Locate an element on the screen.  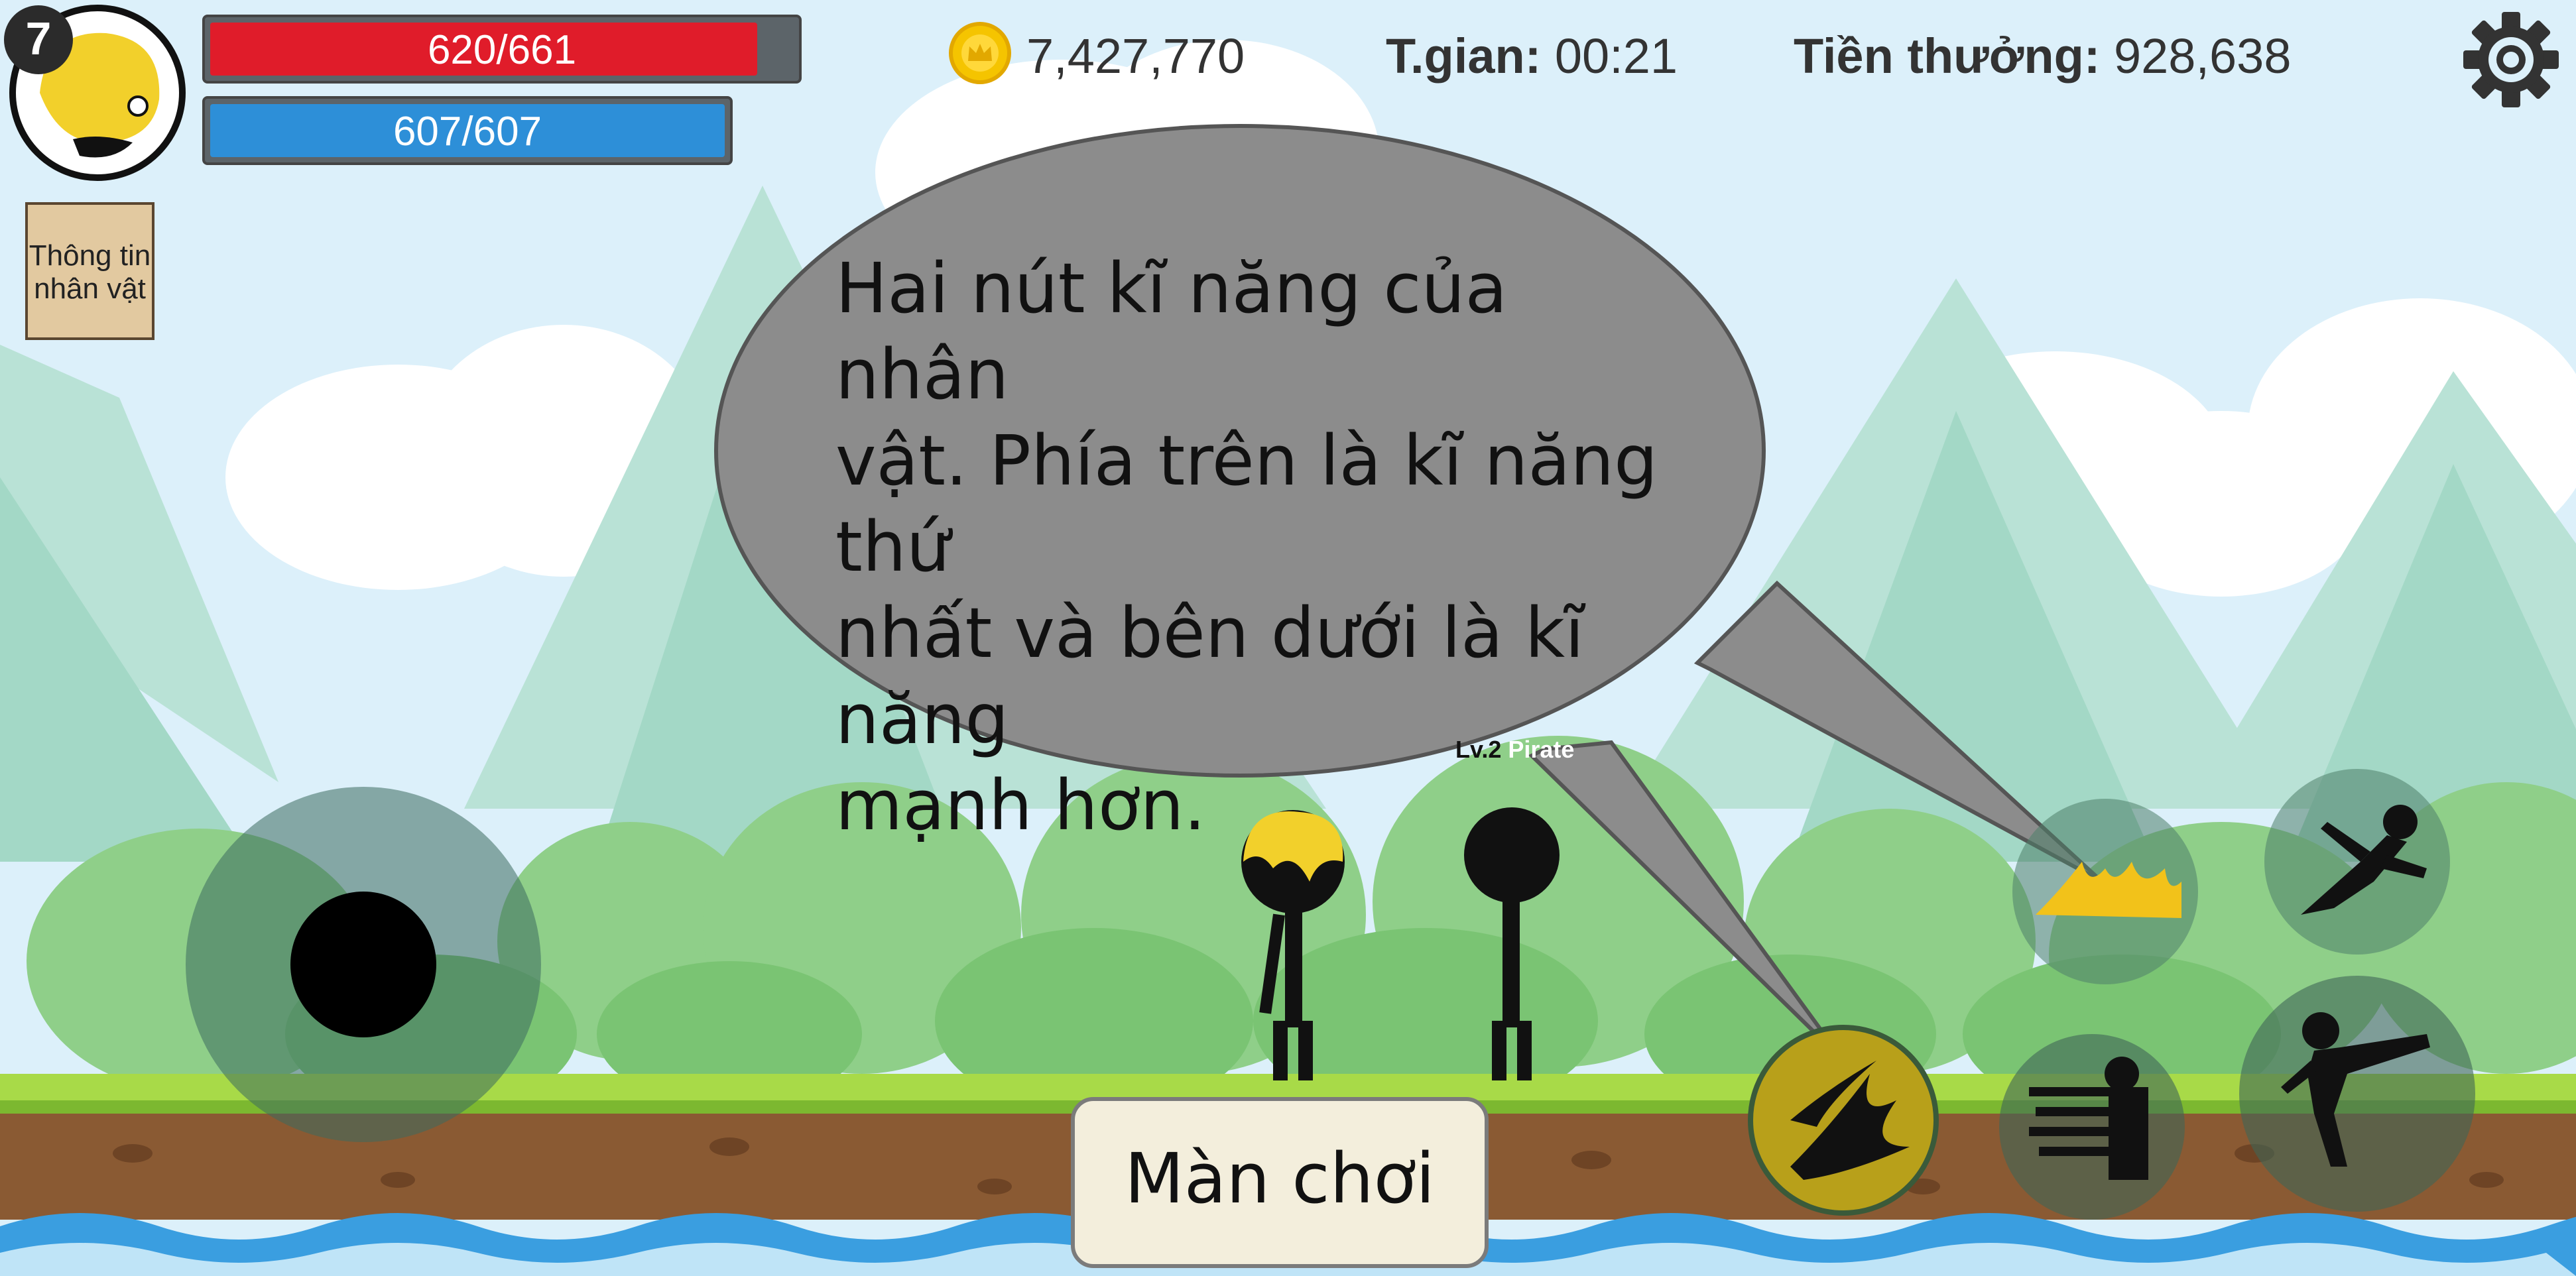
level-badge-text: 7 is located at coordinates (38, 38).